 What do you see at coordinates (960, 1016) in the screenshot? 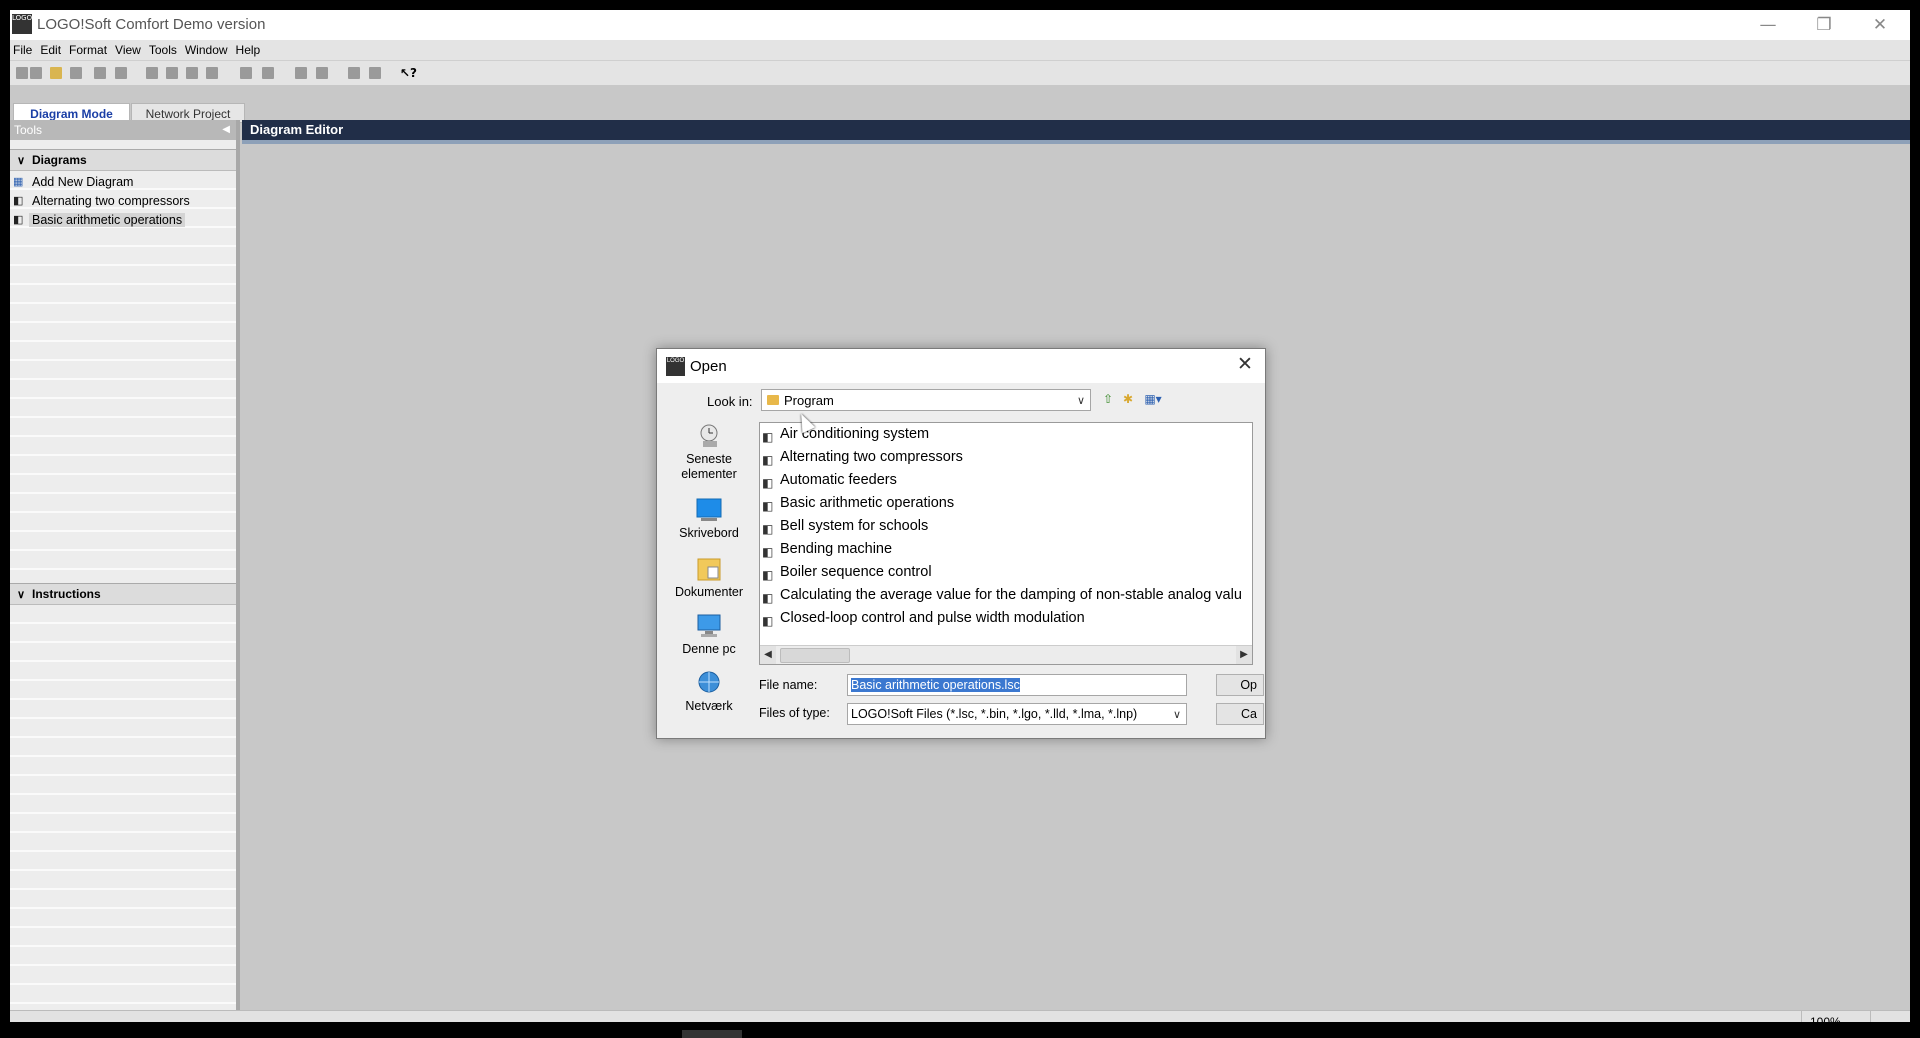
I see `status-bar: 100%` at bounding box center [960, 1016].